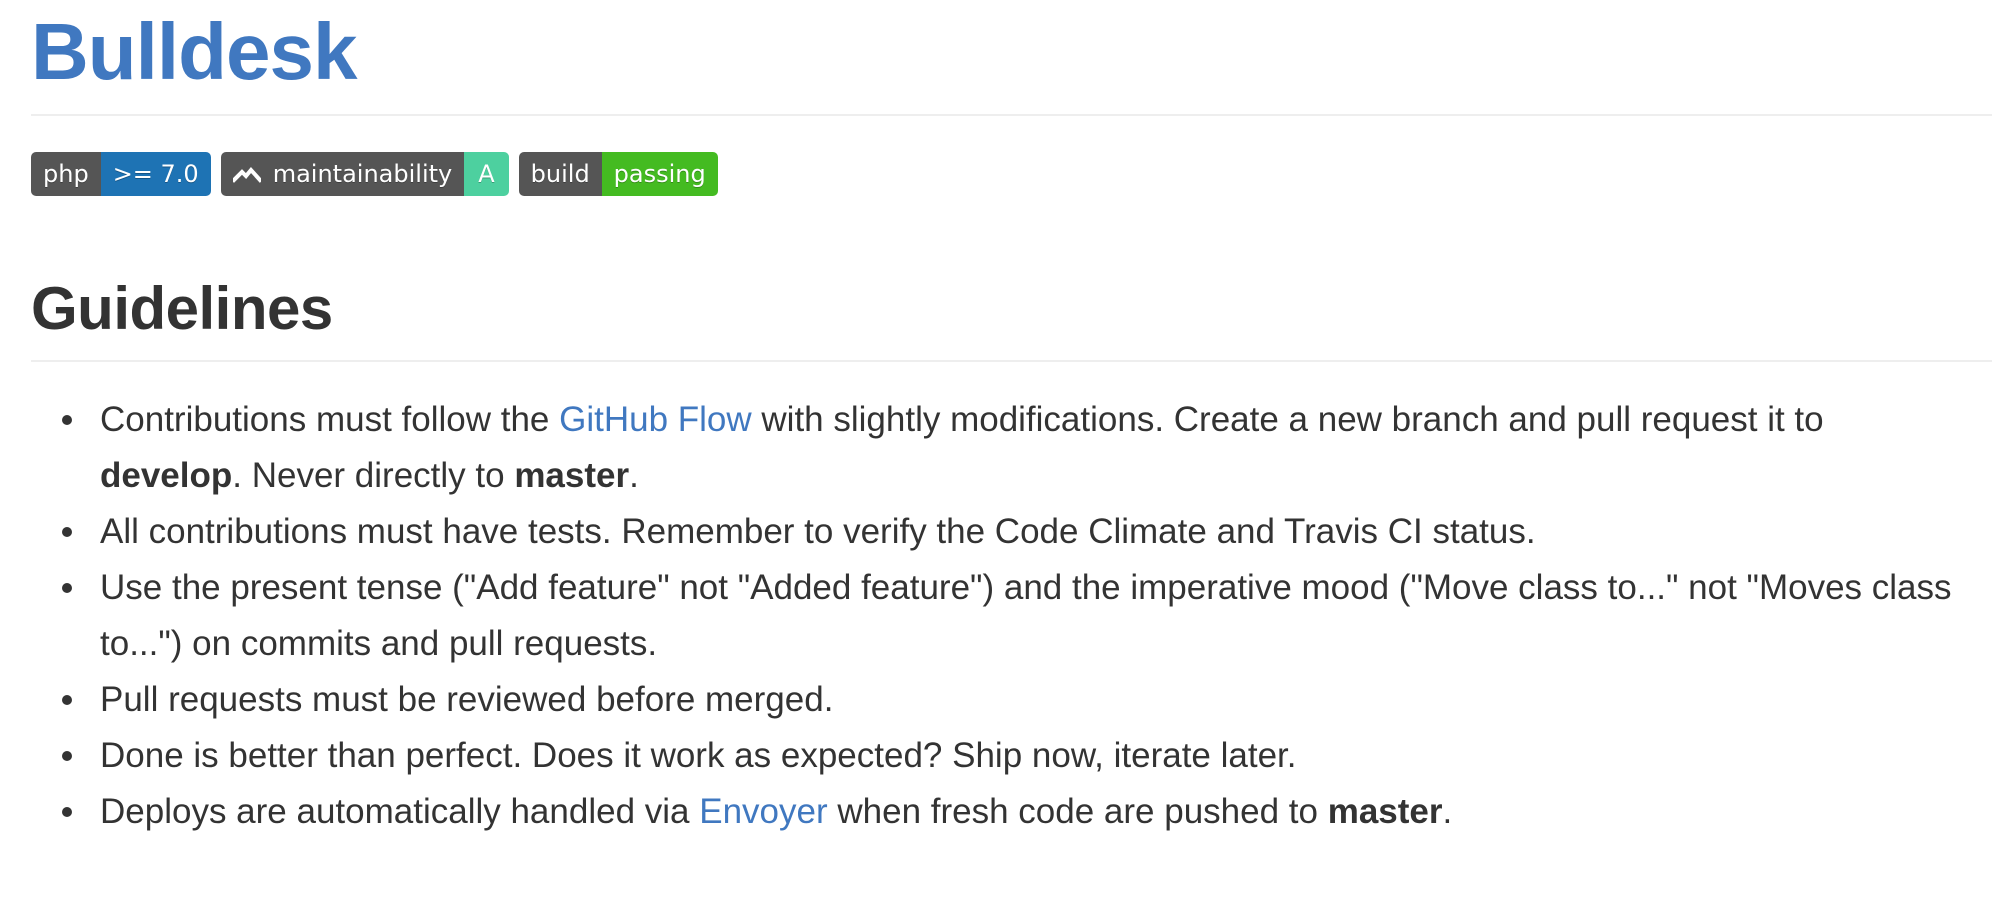 The height and width of the screenshot is (908, 2006). Describe the element at coordinates (560, 174) in the screenshot. I see `build-badge-label: build` at that location.